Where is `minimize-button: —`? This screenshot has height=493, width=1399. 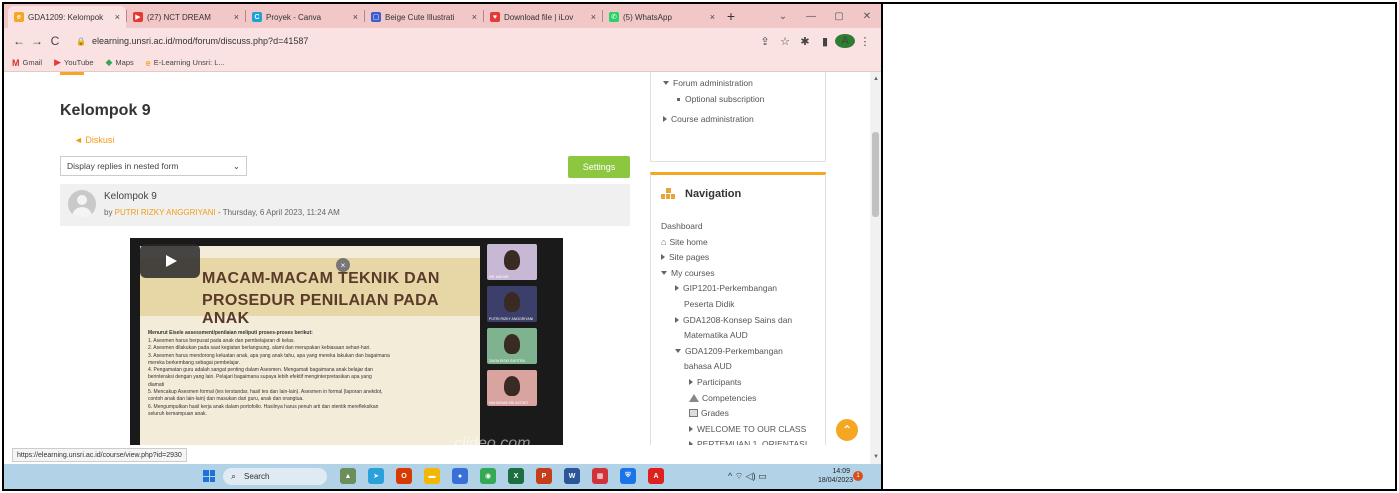
minimize-button: — is located at coordinates (811, 16).